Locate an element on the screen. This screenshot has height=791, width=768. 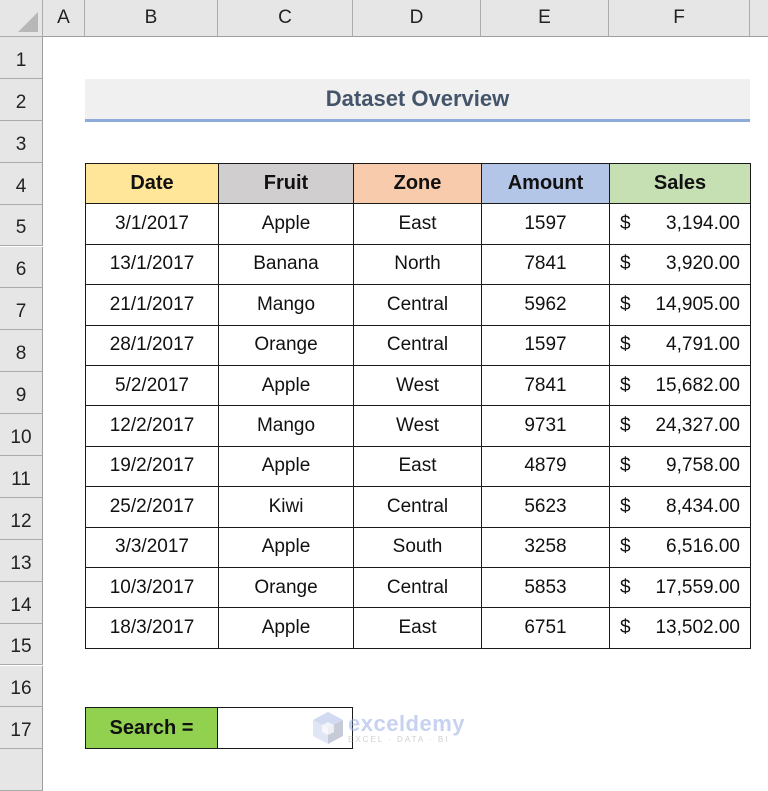
cell-date: 21/1/2017 is located at coordinates (152, 305).